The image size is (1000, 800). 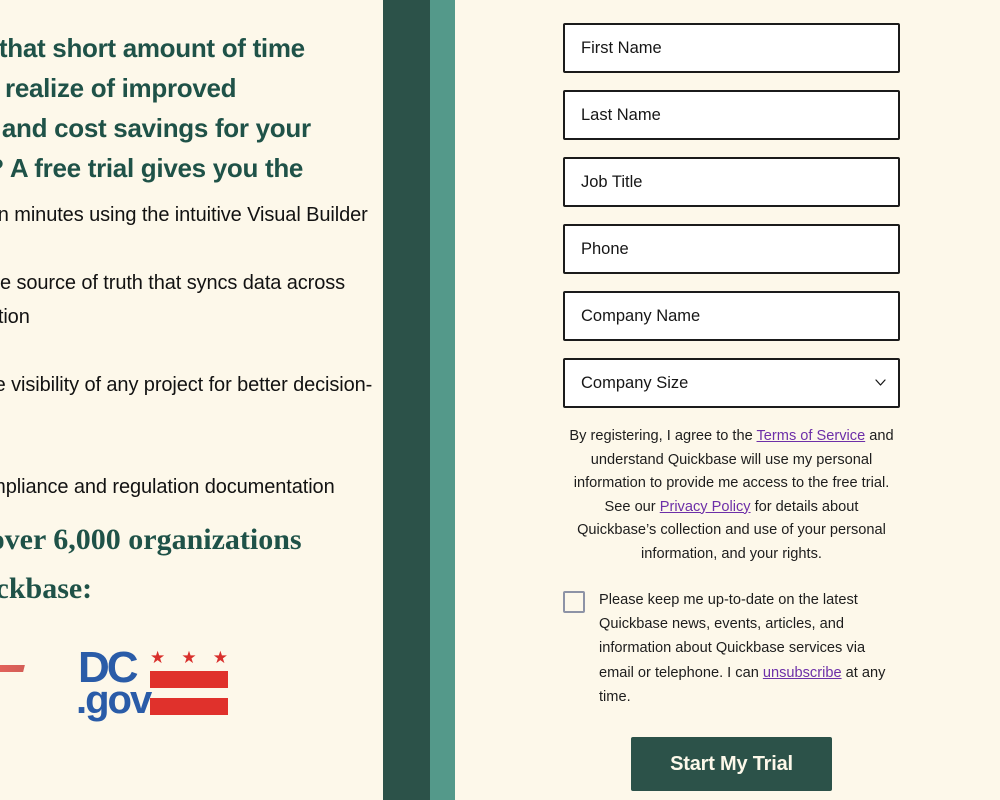 What do you see at coordinates (731, 115) in the screenshot?
I see `last-name-input` at bounding box center [731, 115].